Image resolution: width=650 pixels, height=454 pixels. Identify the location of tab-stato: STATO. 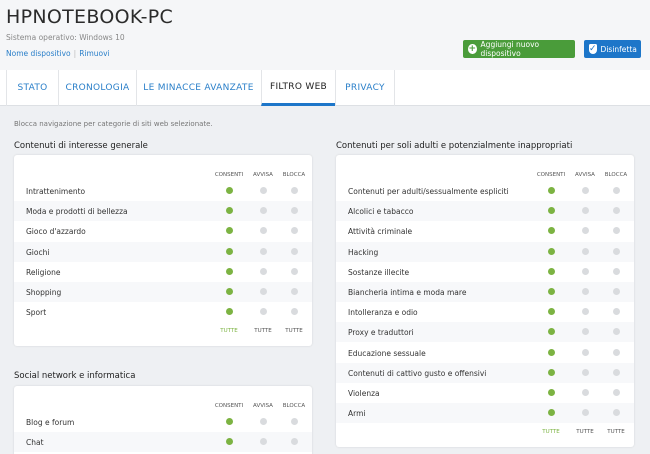
(32, 88).